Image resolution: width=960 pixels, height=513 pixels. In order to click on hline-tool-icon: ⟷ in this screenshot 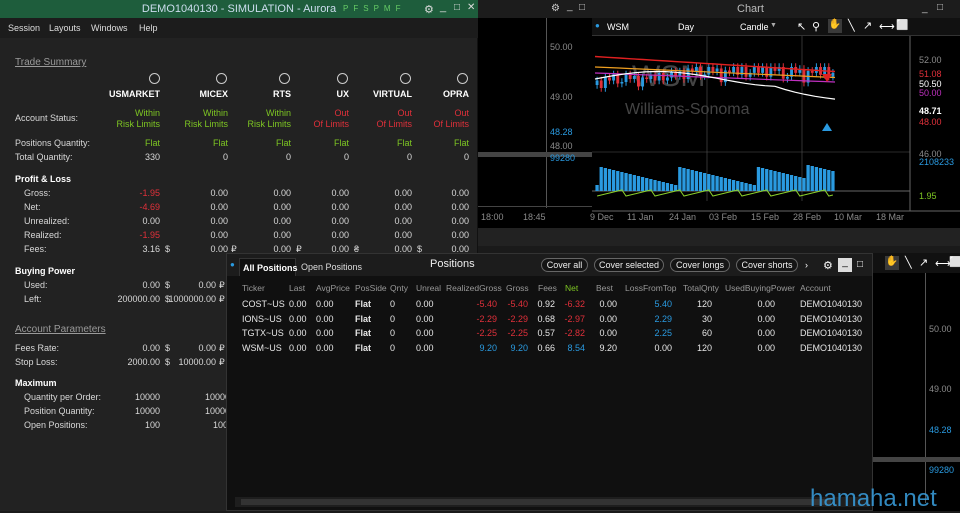, I will do `click(887, 26)`.